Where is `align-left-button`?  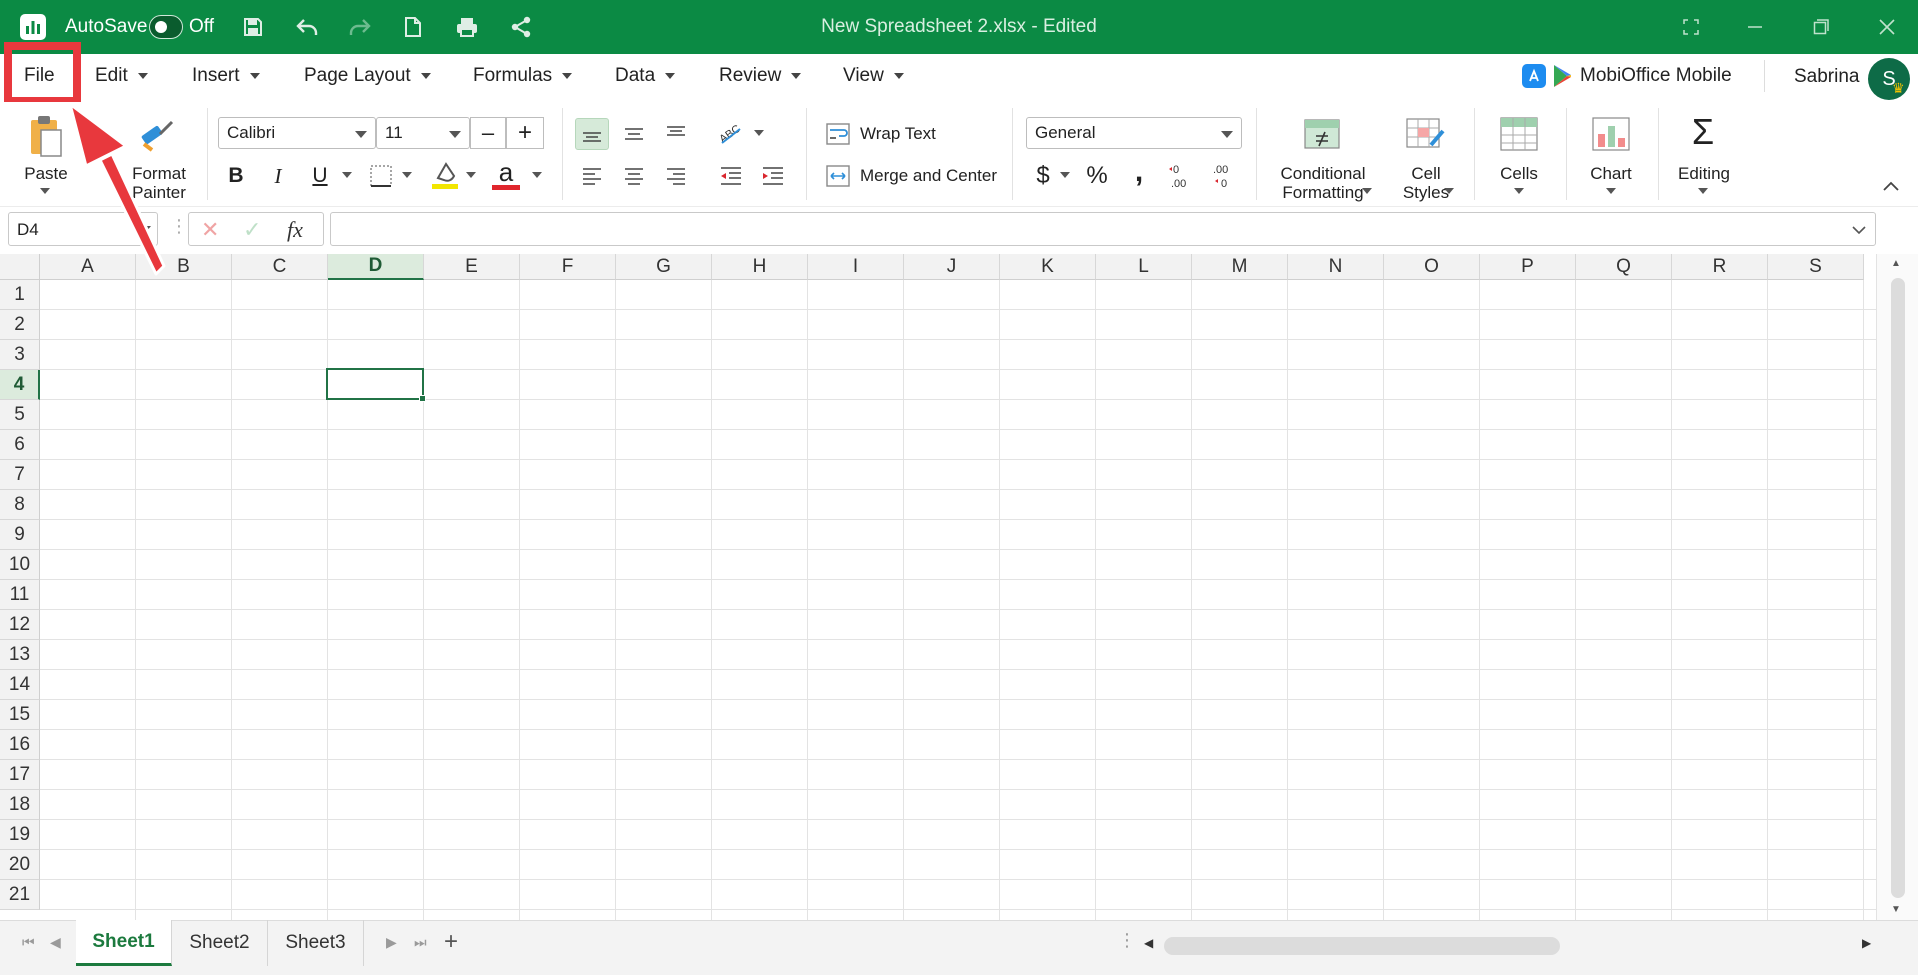
align-left-button is located at coordinates (592, 176).